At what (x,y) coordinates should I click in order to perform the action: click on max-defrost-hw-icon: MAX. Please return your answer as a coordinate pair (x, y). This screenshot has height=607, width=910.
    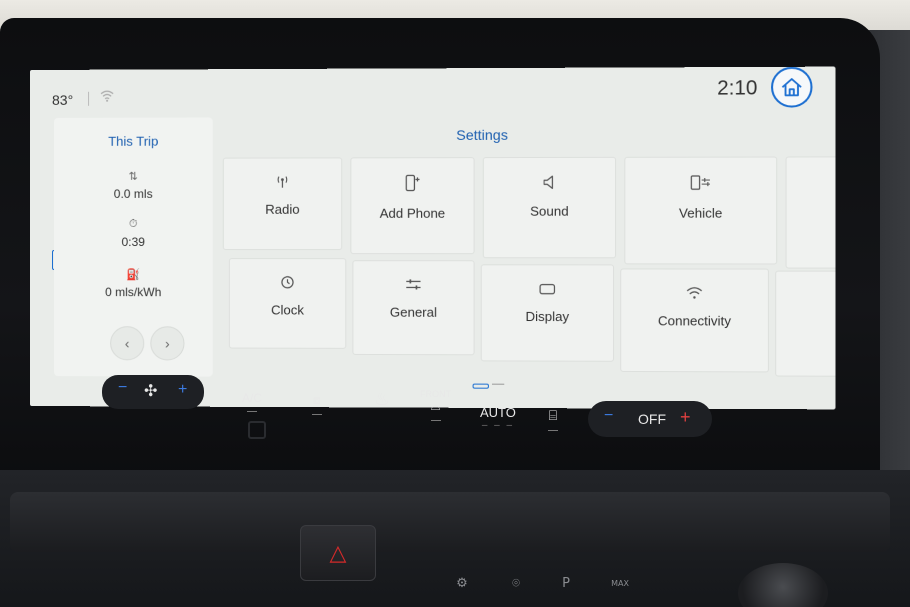
    Looking at the image, I should click on (620, 583).